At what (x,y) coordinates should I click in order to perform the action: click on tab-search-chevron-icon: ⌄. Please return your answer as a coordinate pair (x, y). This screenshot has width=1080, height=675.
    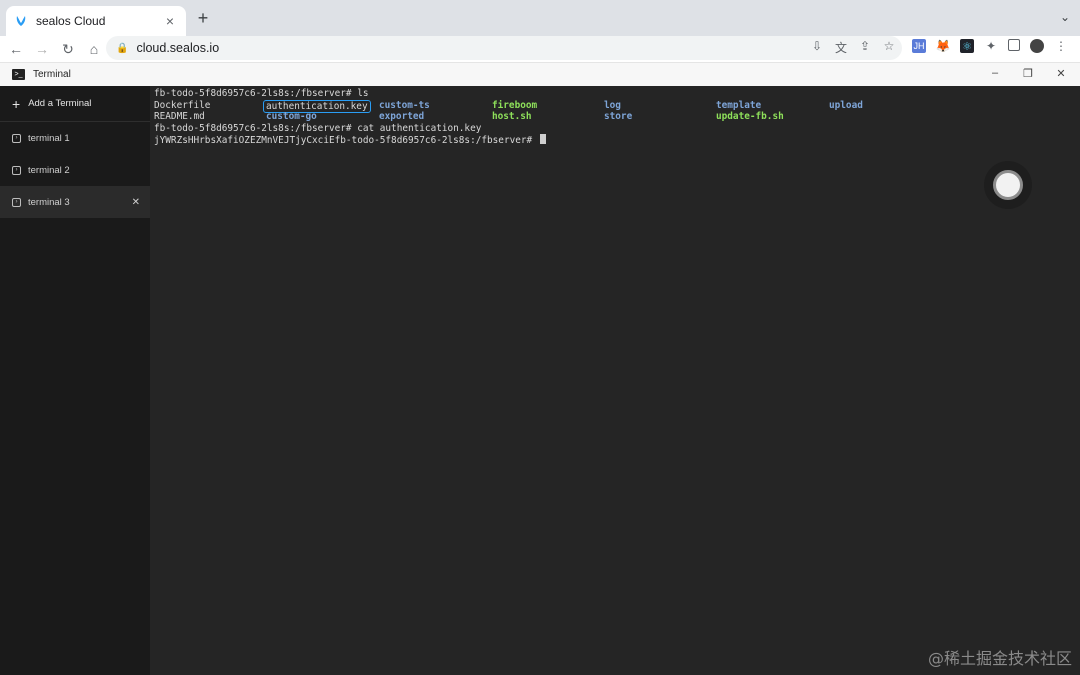
    Looking at the image, I should click on (1065, 17).